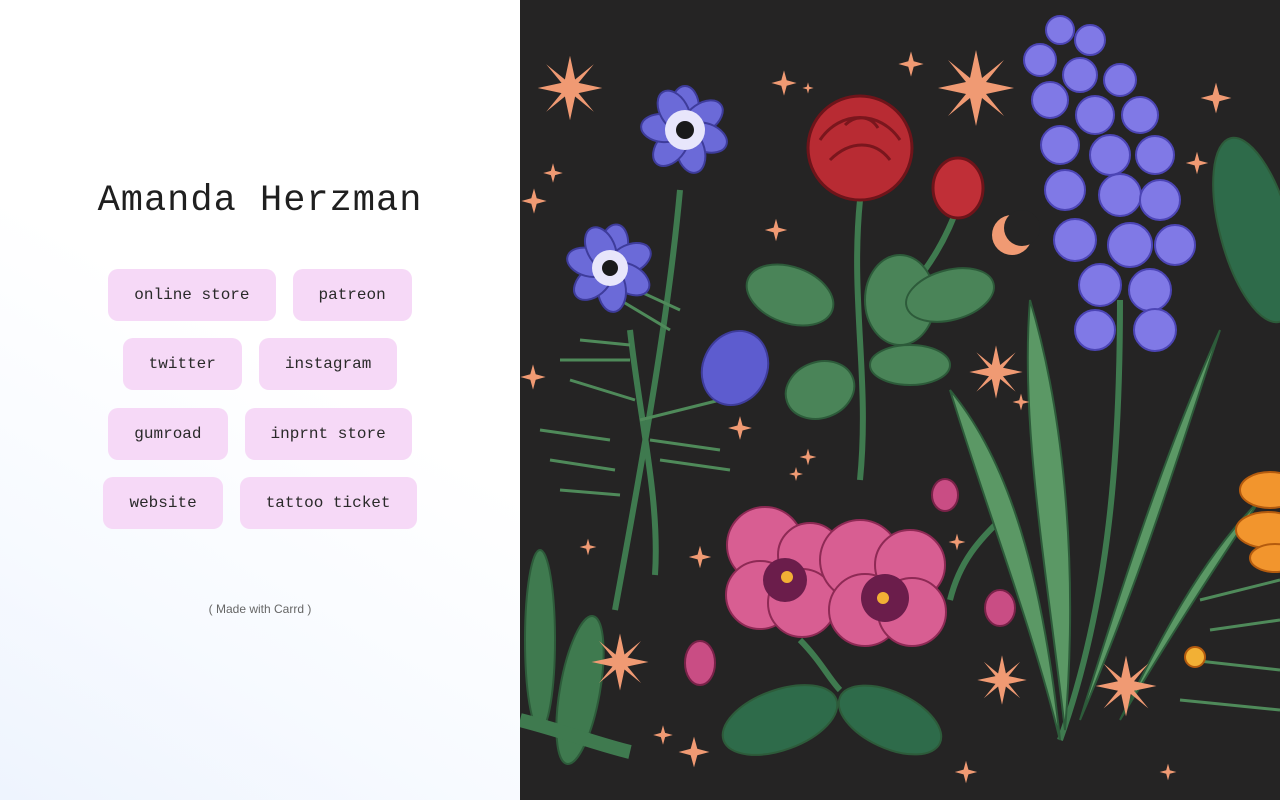  What do you see at coordinates (895, 157) in the screenshot?
I see `red-rose-icon` at bounding box center [895, 157].